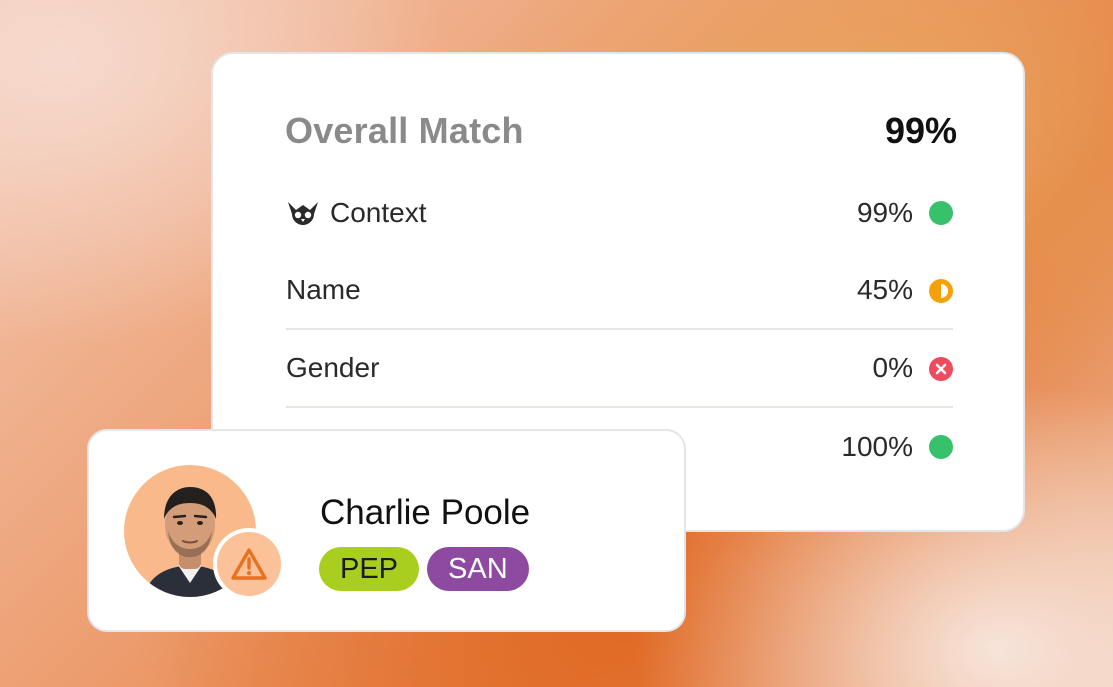 This screenshot has height=687, width=1113. Describe the element at coordinates (941, 290) in the screenshot. I see `half-circle-icon` at that location.